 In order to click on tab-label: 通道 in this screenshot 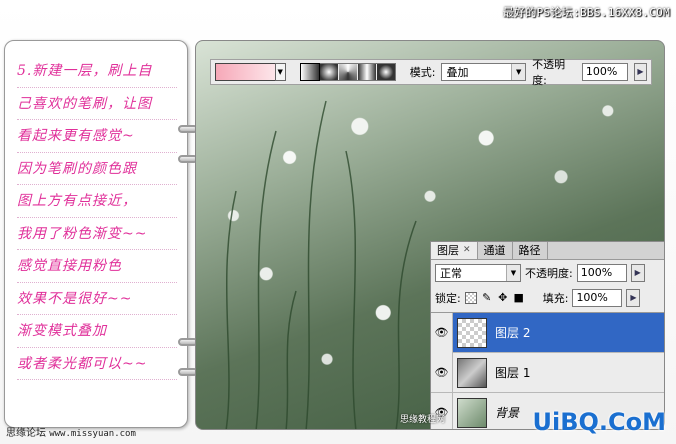, I will do `click(494, 250)`.